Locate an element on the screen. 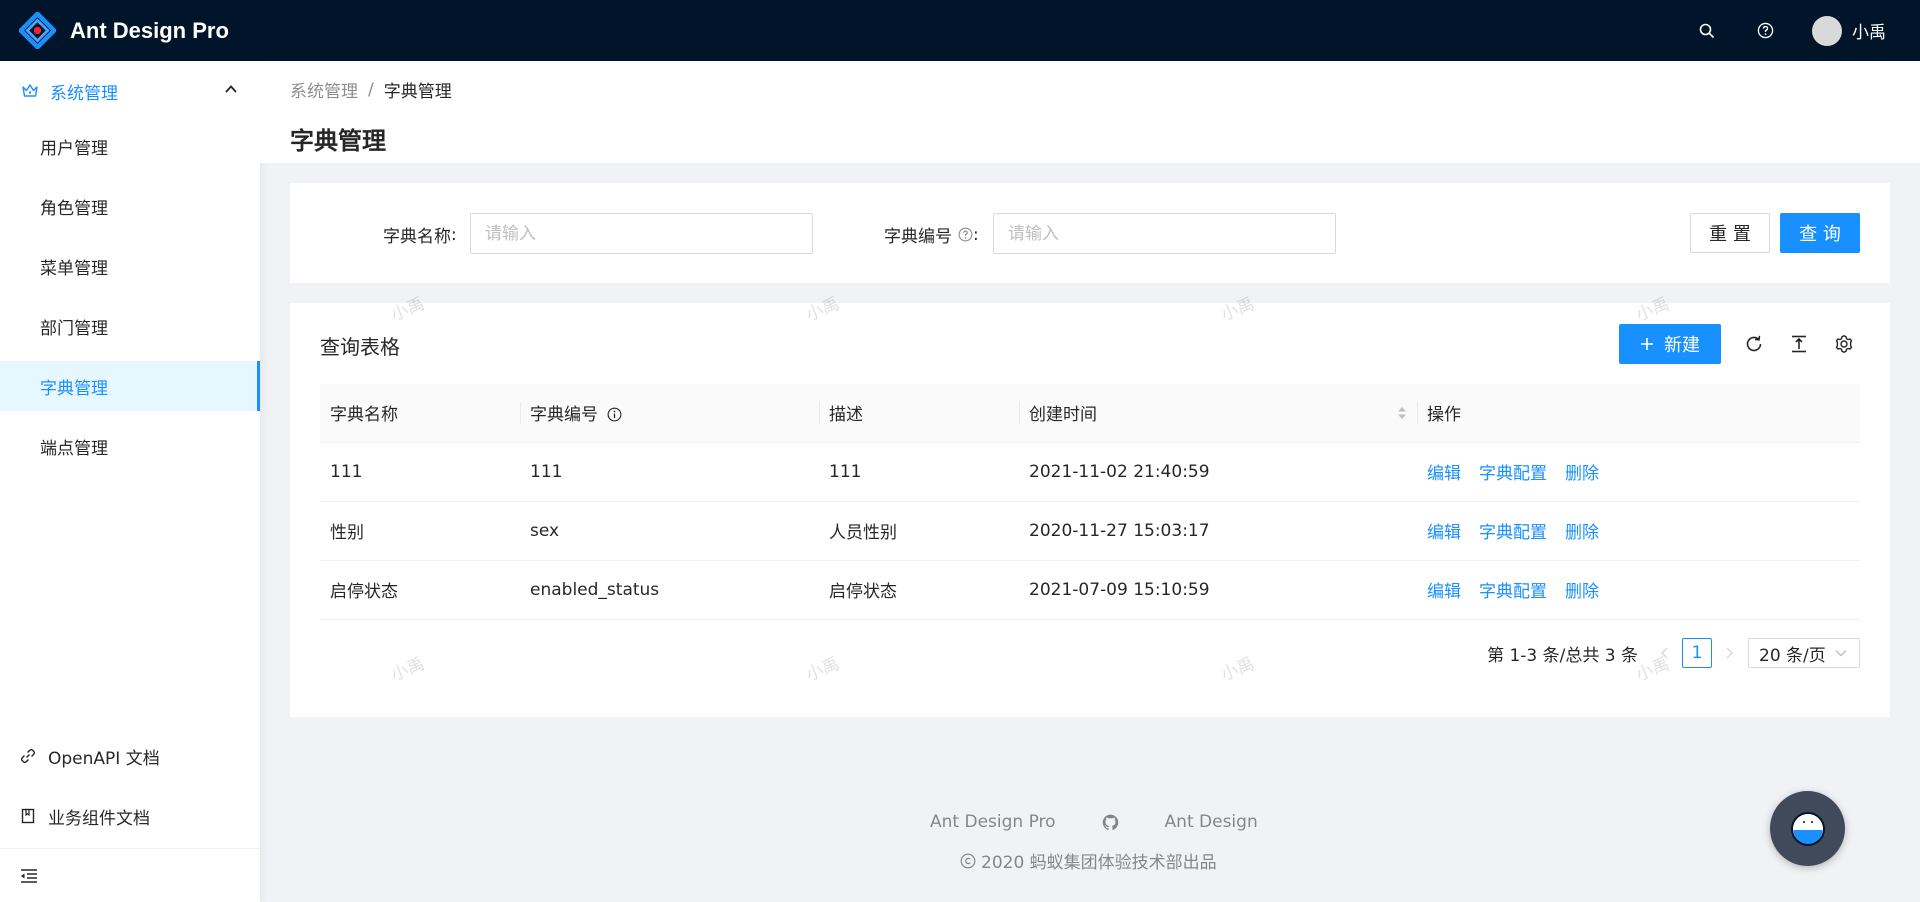 The image size is (1920, 902). column-height-icon is located at coordinates (1799, 344).